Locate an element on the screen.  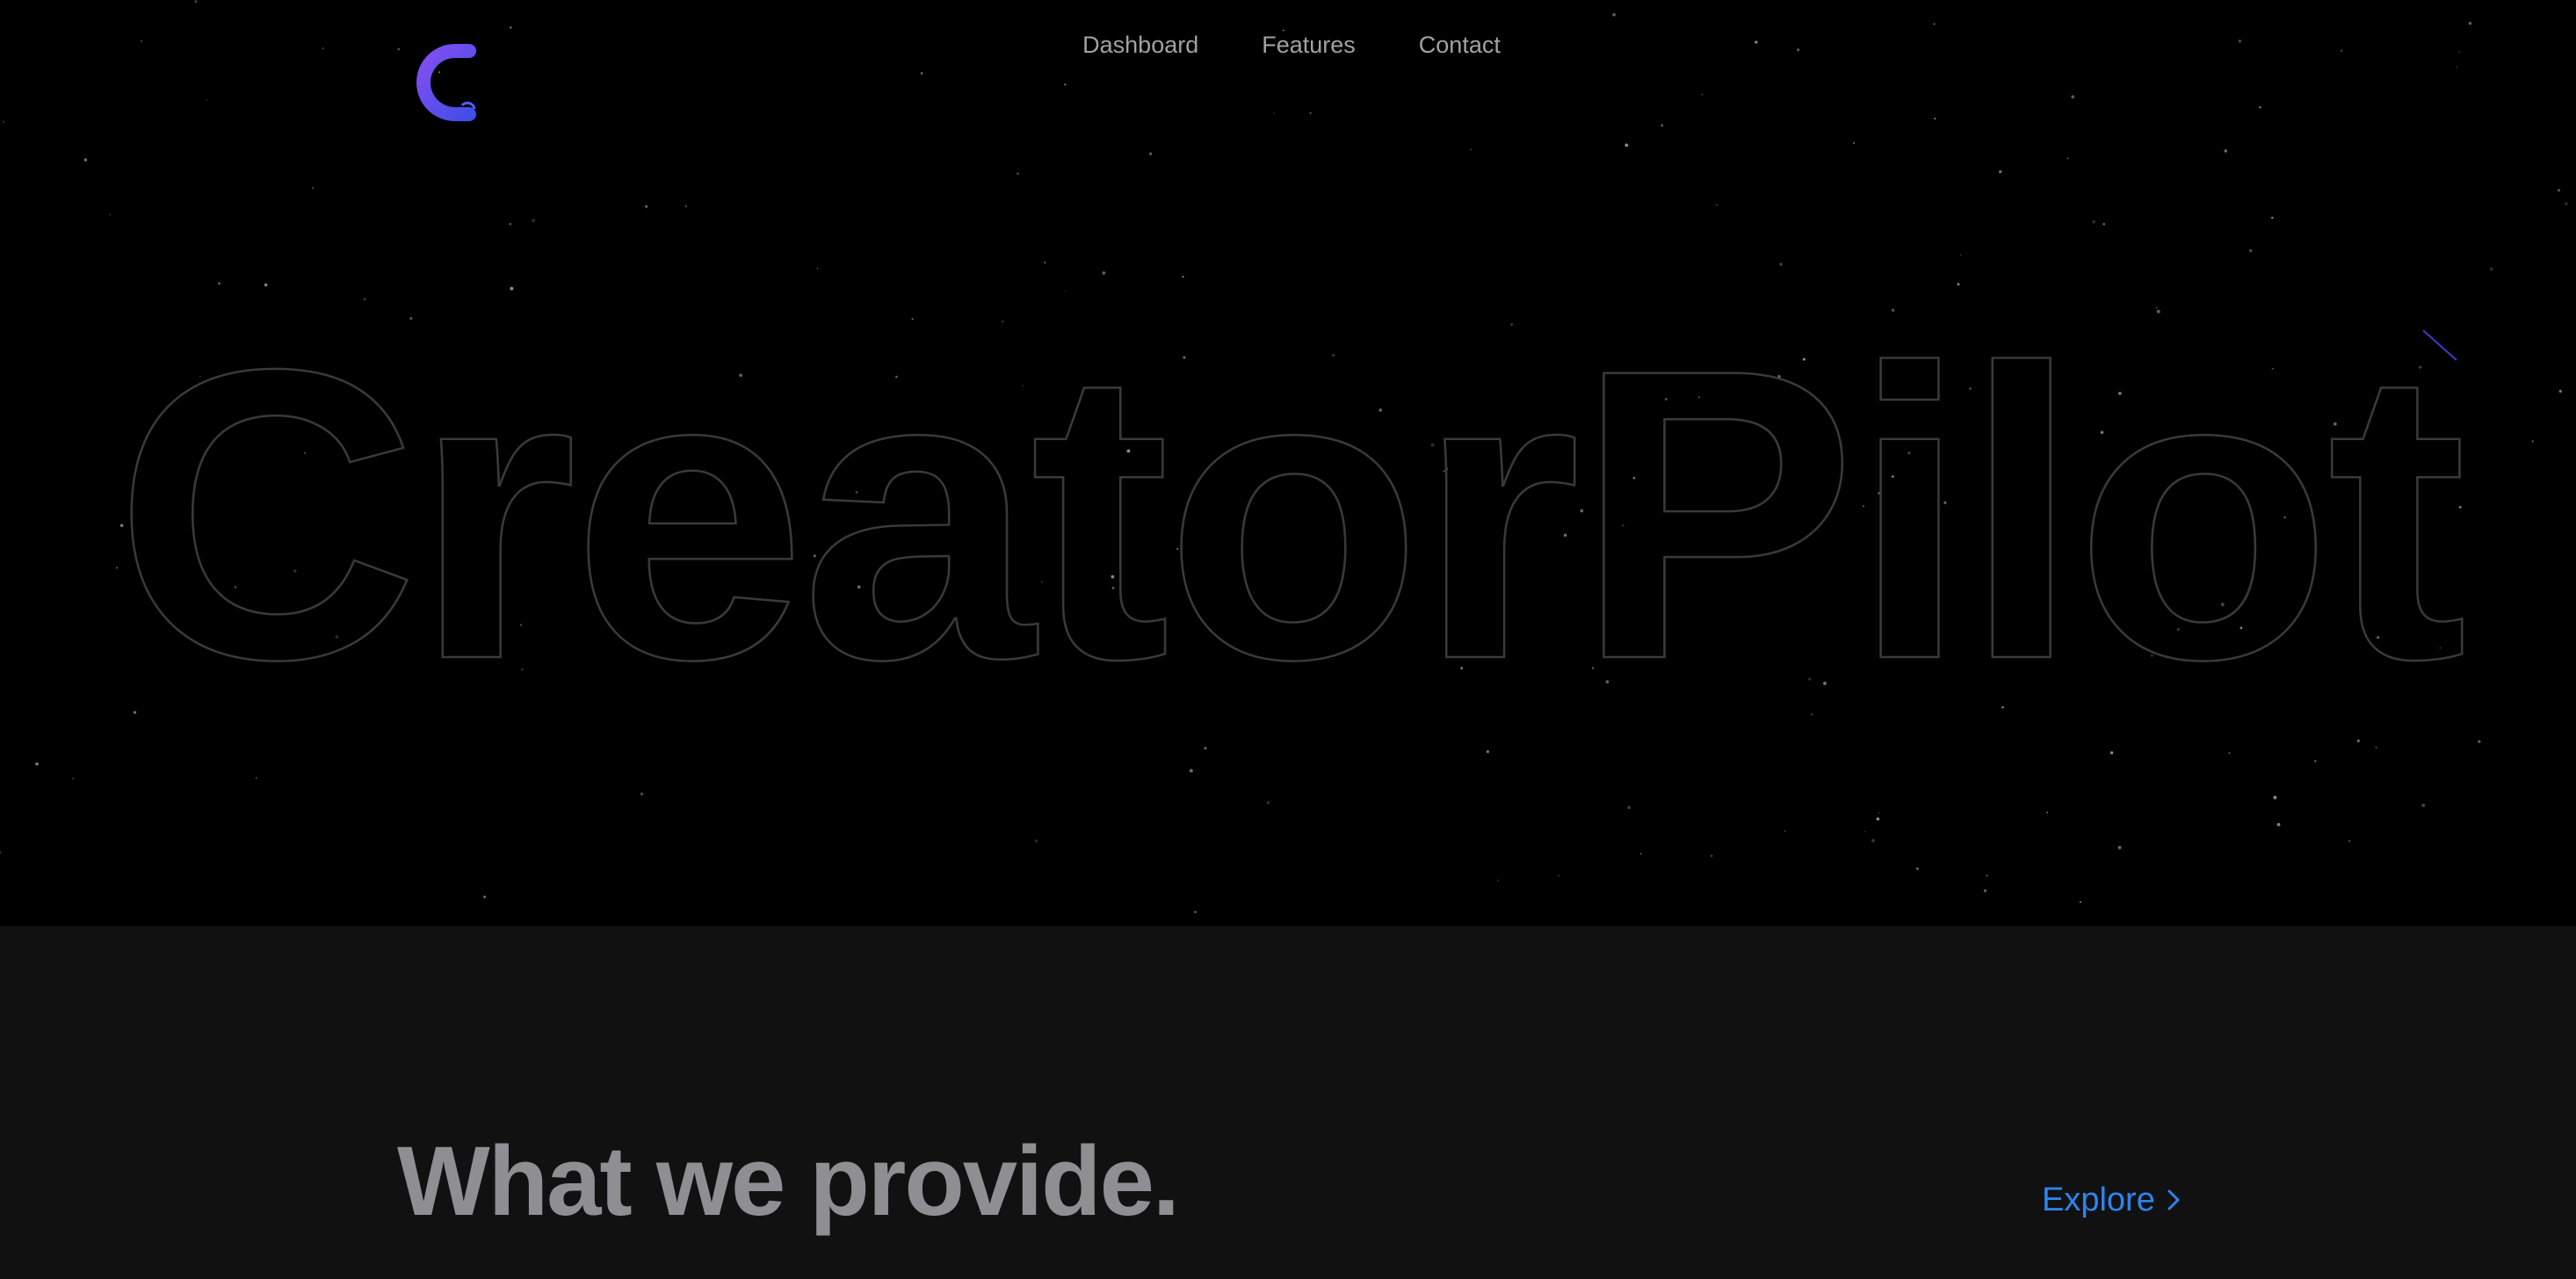
nav-item-features: Features is located at coordinates (1308, 45).